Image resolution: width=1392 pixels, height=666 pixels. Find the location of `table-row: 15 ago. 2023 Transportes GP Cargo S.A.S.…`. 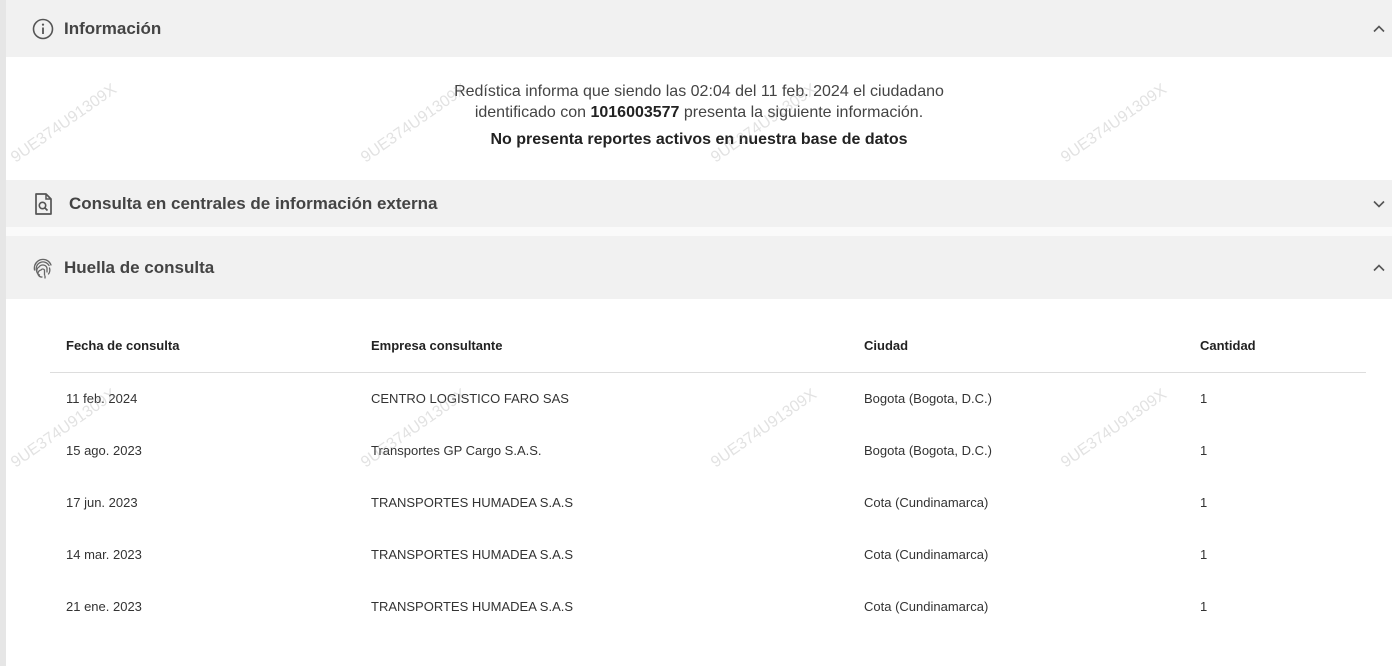

table-row: 15 ago. 2023 Transportes GP Cargo S.A.S.… is located at coordinates (708, 451).